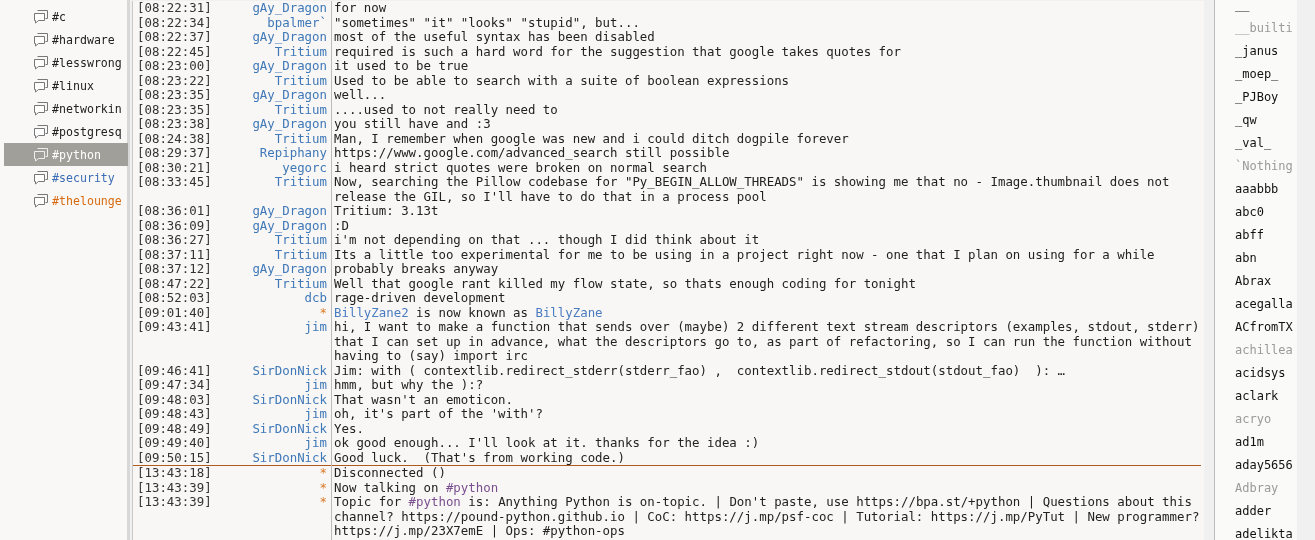 Image resolution: width=1315 pixels, height=540 pixels. What do you see at coordinates (1266, 465) in the screenshot?
I see `user-list-item: aday5656` at bounding box center [1266, 465].